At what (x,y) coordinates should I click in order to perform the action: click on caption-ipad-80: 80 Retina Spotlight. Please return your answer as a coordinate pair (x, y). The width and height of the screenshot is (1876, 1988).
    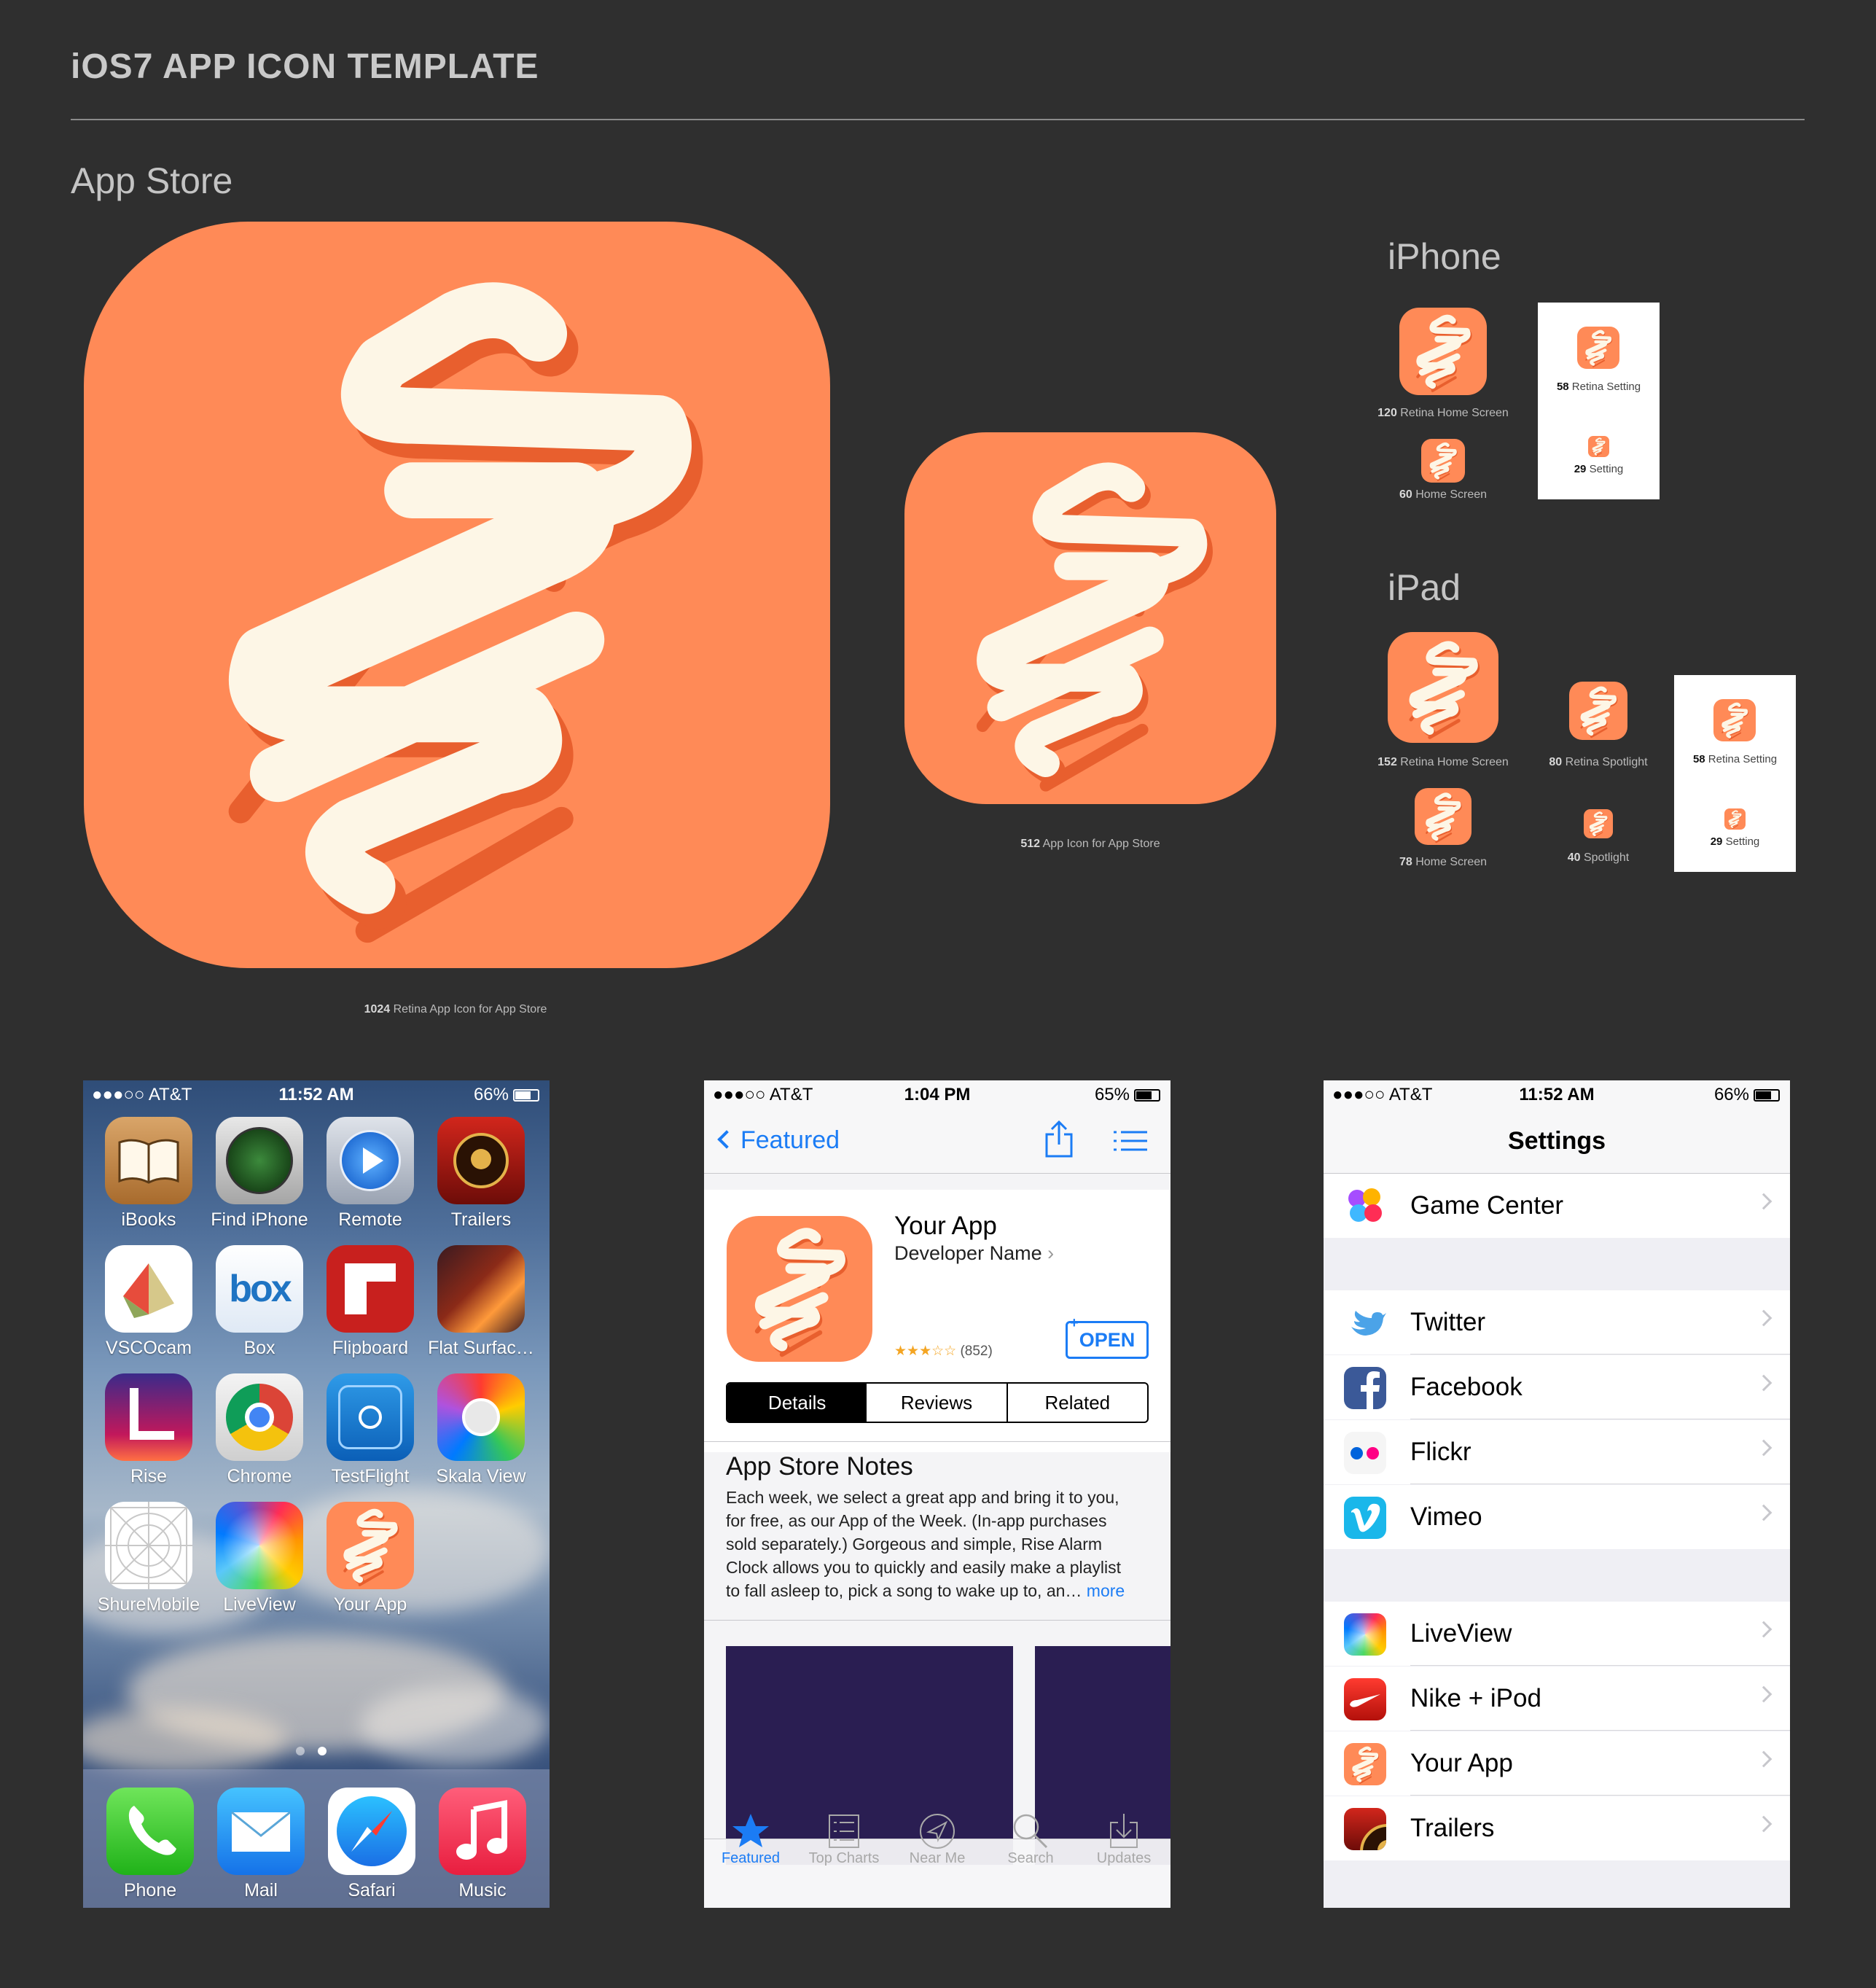
    Looking at the image, I should click on (1598, 762).